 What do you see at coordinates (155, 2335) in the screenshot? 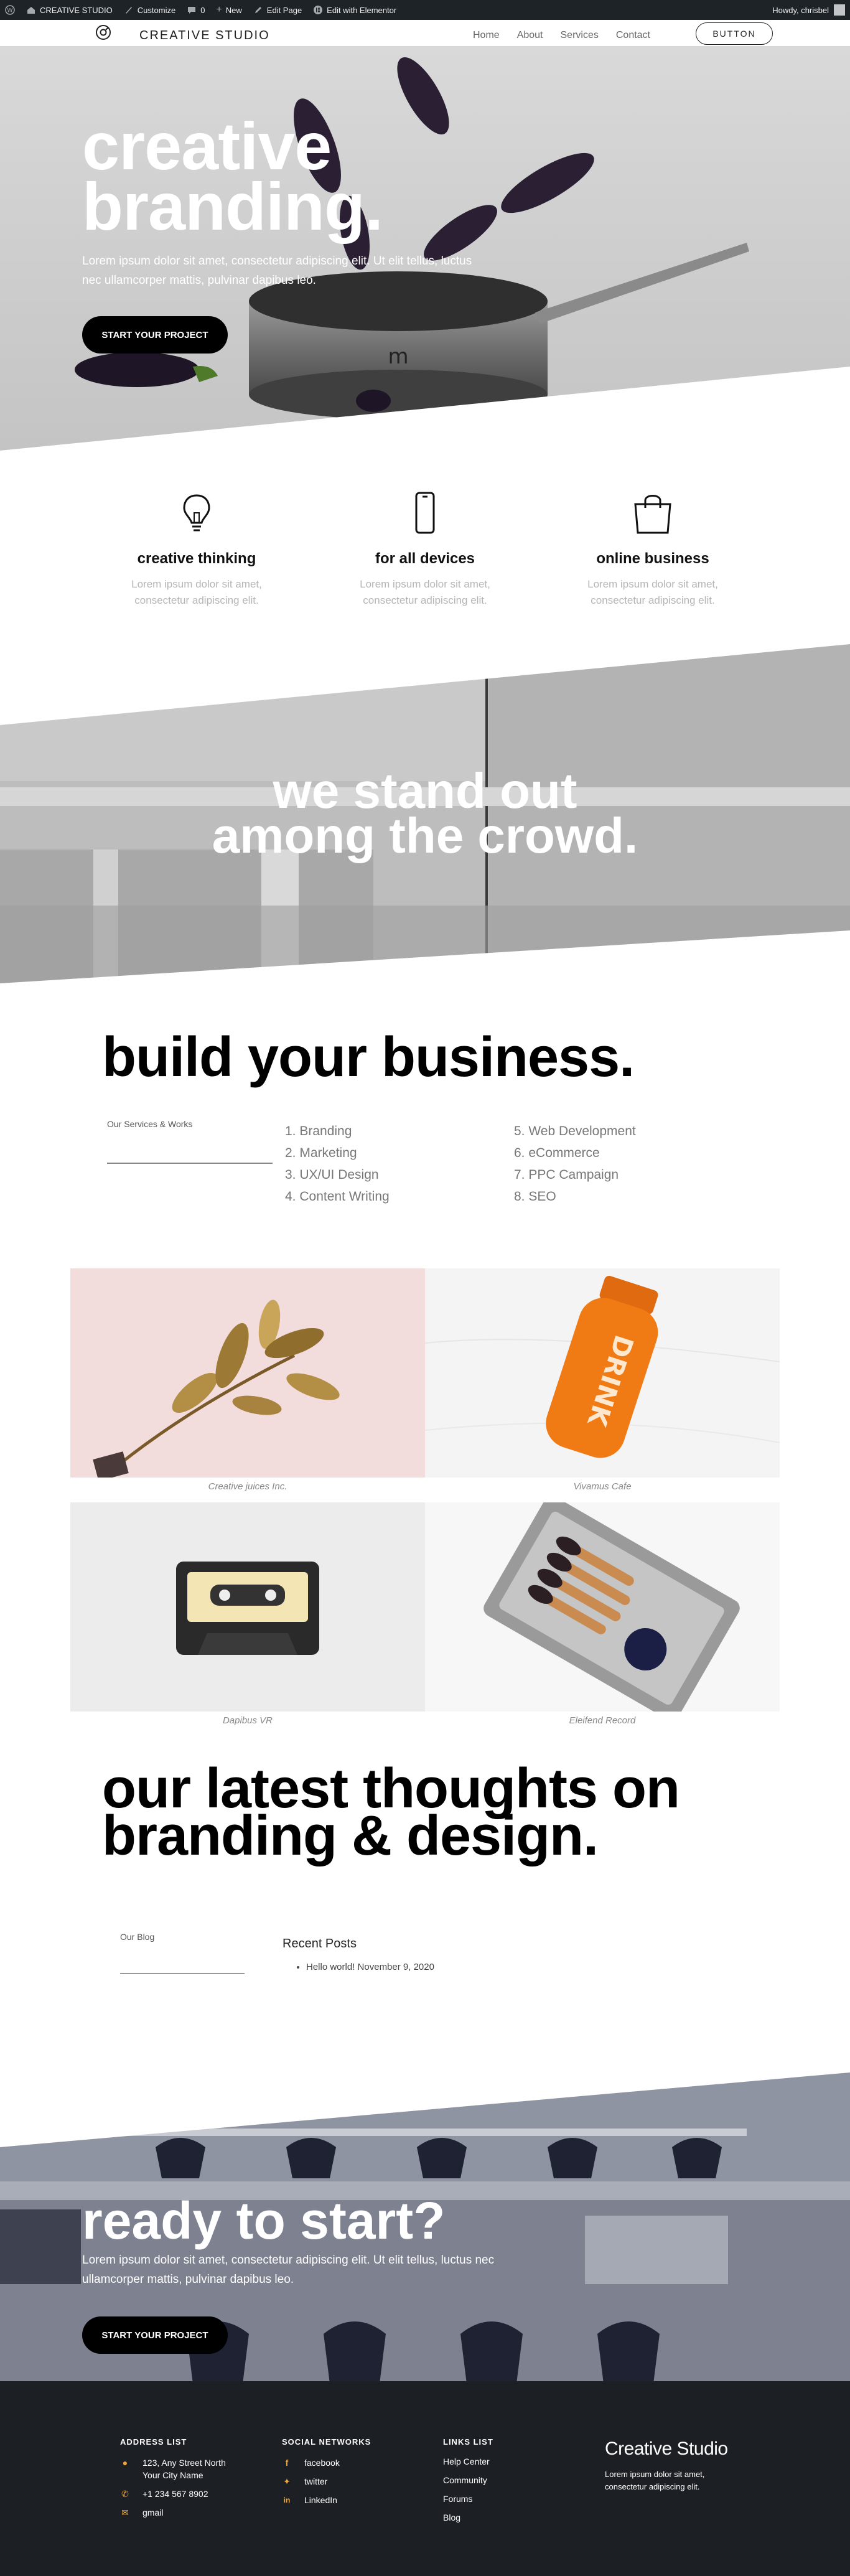
I see `cta-start-project-button: START YOUR PROJECT` at bounding box center [155, 2335].